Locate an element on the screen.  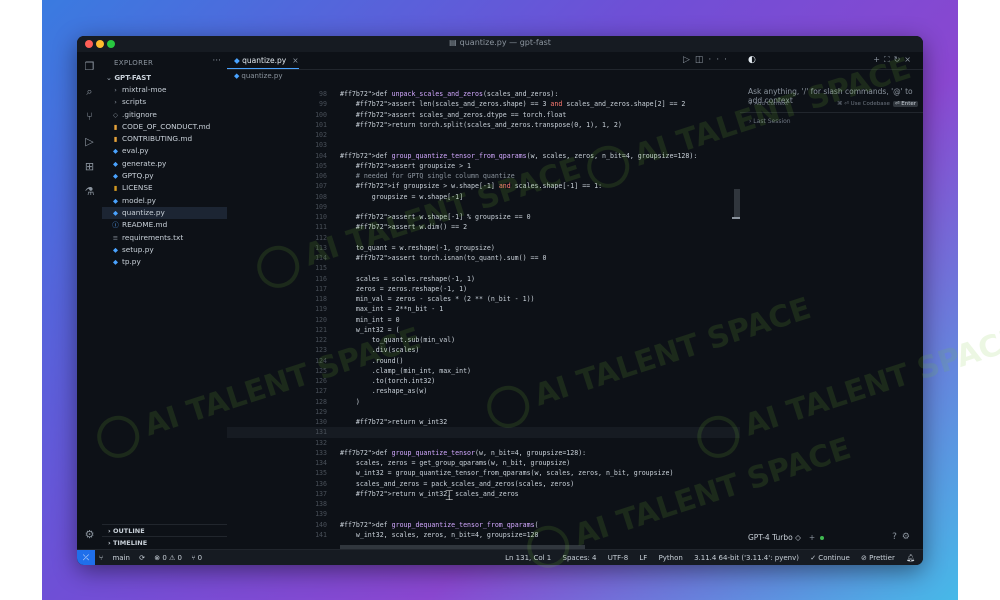
more-icon: ··· is located at coordinates (720, 60).